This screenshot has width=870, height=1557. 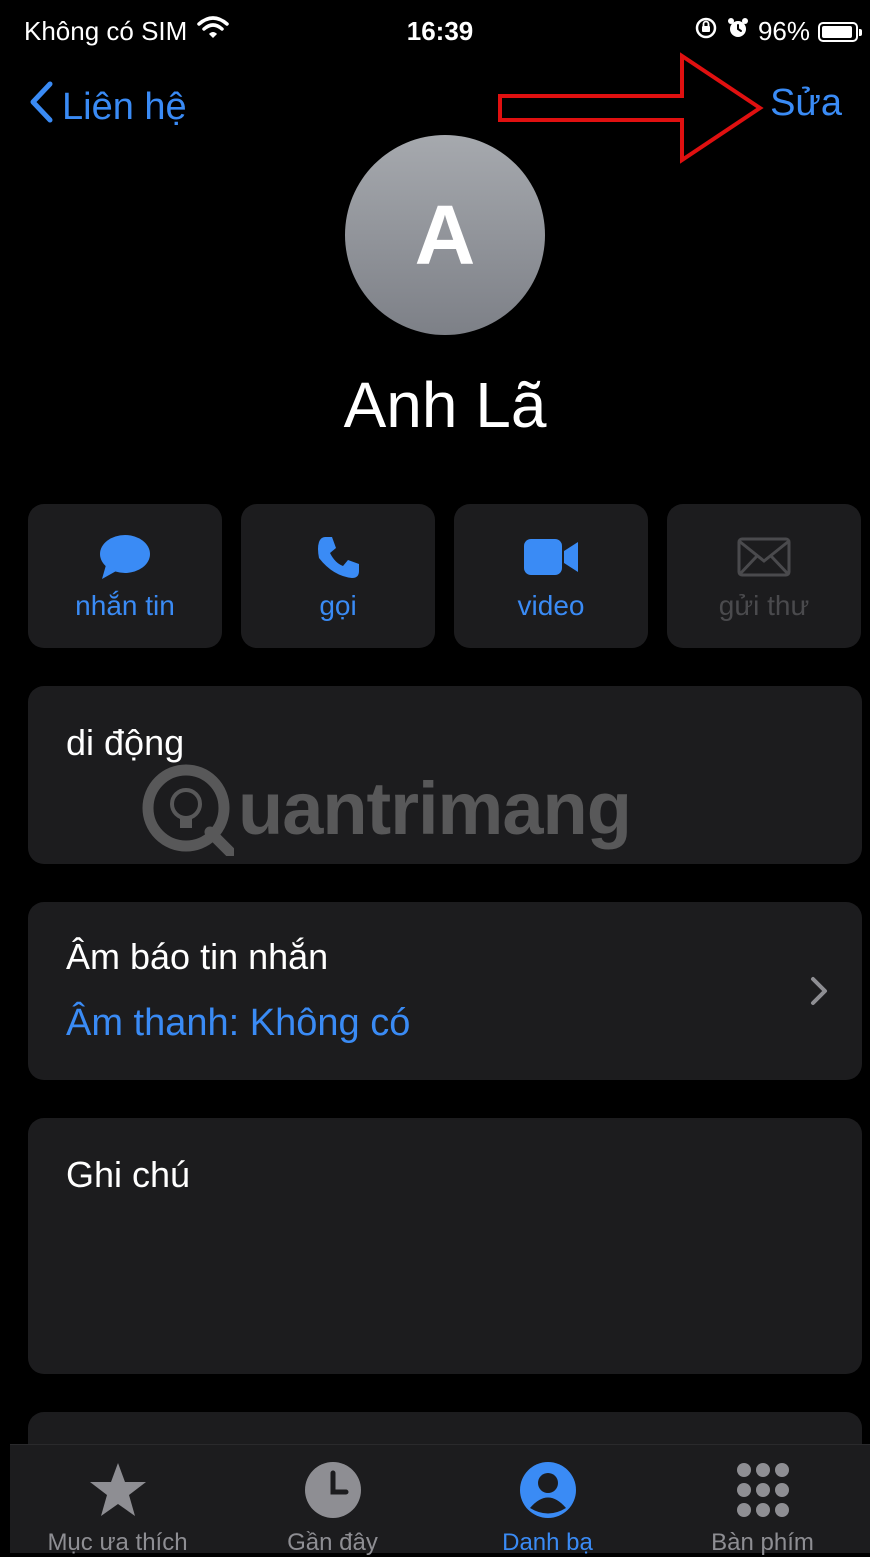 I want to click on tab-favorites: Mục ưa thích, so click(x=117, y=1500).